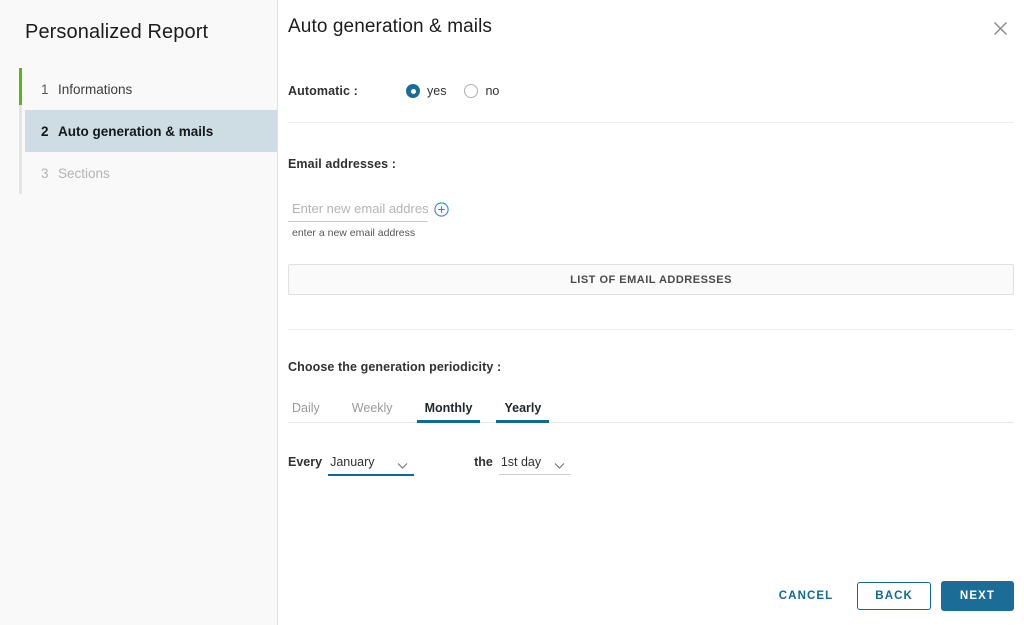 Image resolution: width=1024 pixels, height=625 pixels. I want to click on close-icon, so click(1000, 28).